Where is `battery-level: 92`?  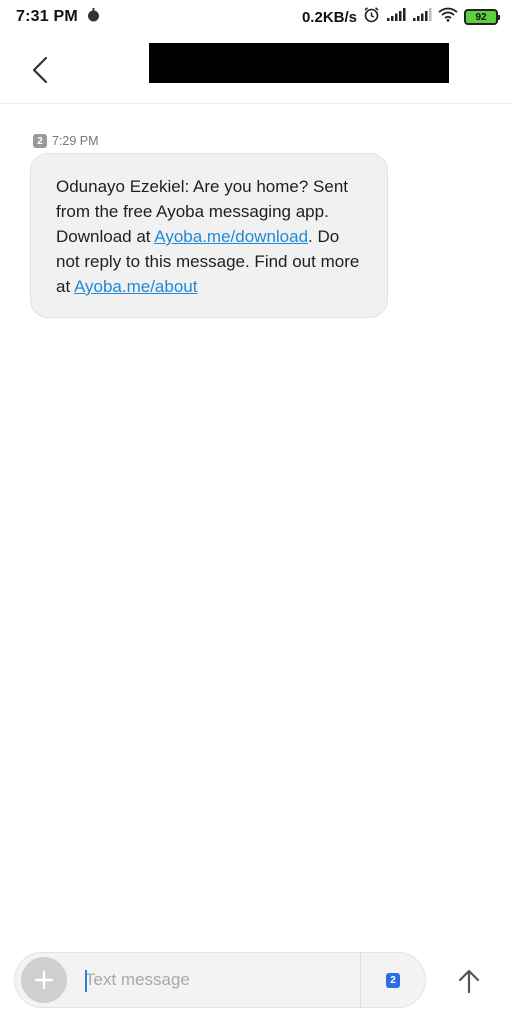 battery-level: 92 is located at coordinates (481, 17).